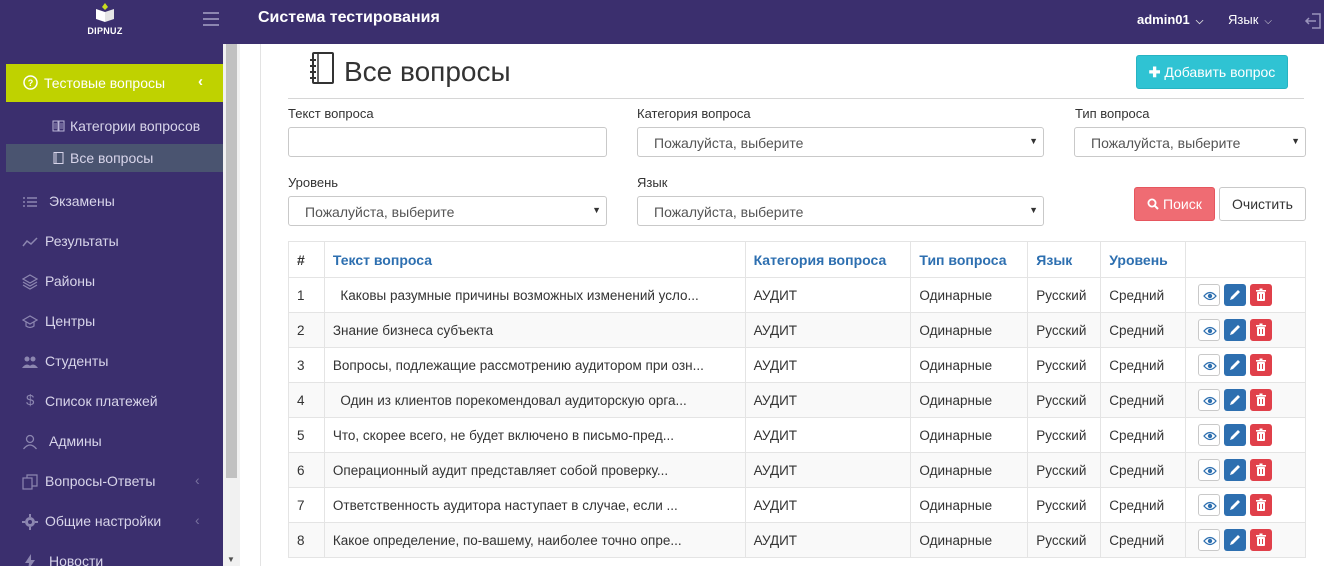  Describe the element at coordinates (306, 540) in the screenshot. I see `row-number: 8` at that location.